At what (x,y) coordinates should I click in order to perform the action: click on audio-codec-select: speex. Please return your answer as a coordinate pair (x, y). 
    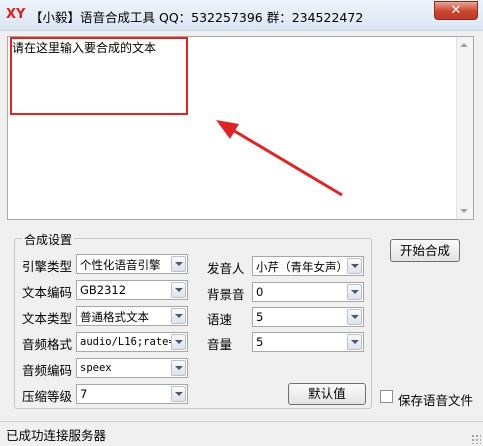
    Looking at the image, I should click on (132, 368).